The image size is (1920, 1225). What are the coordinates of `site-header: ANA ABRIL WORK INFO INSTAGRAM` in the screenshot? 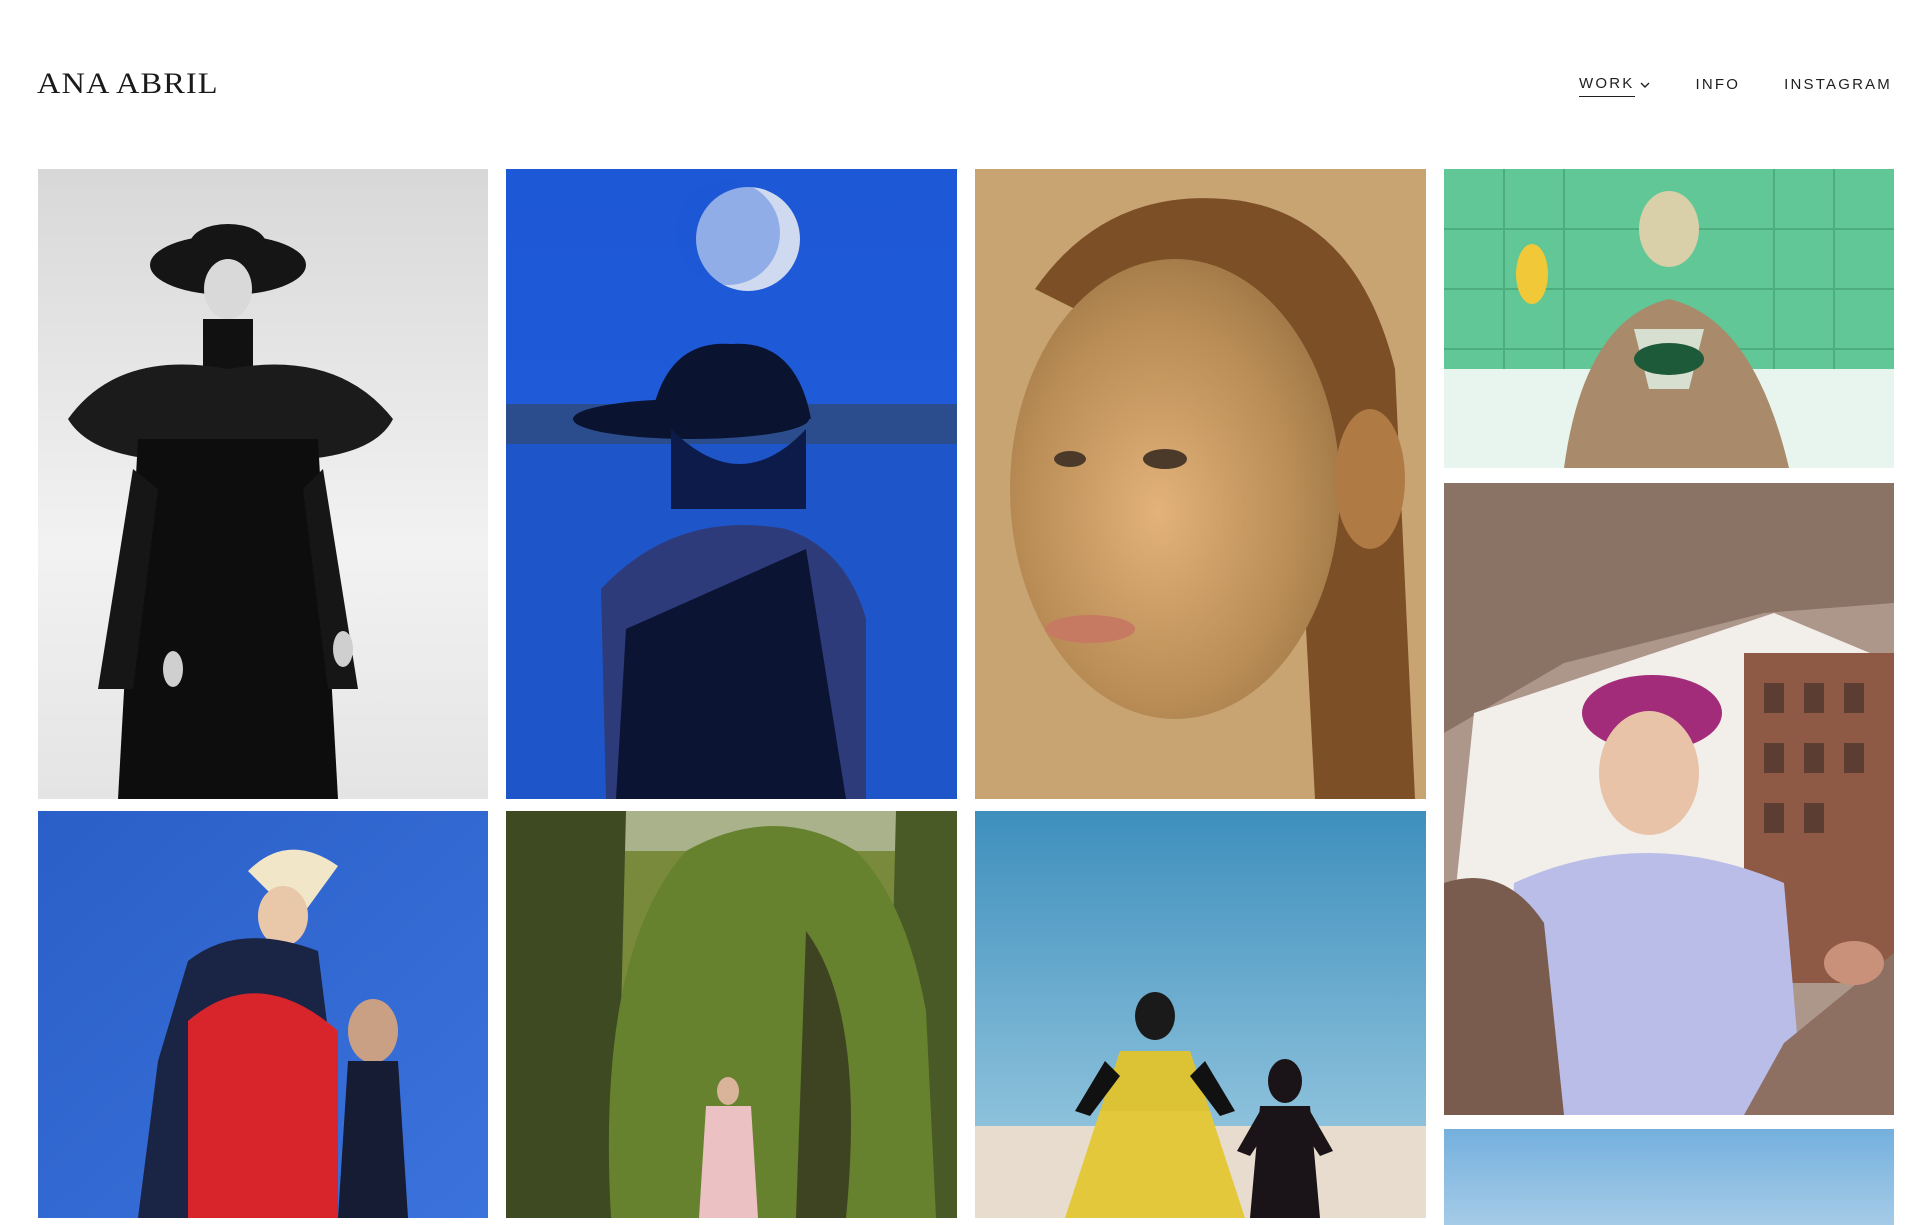 It's located at (960, 80).